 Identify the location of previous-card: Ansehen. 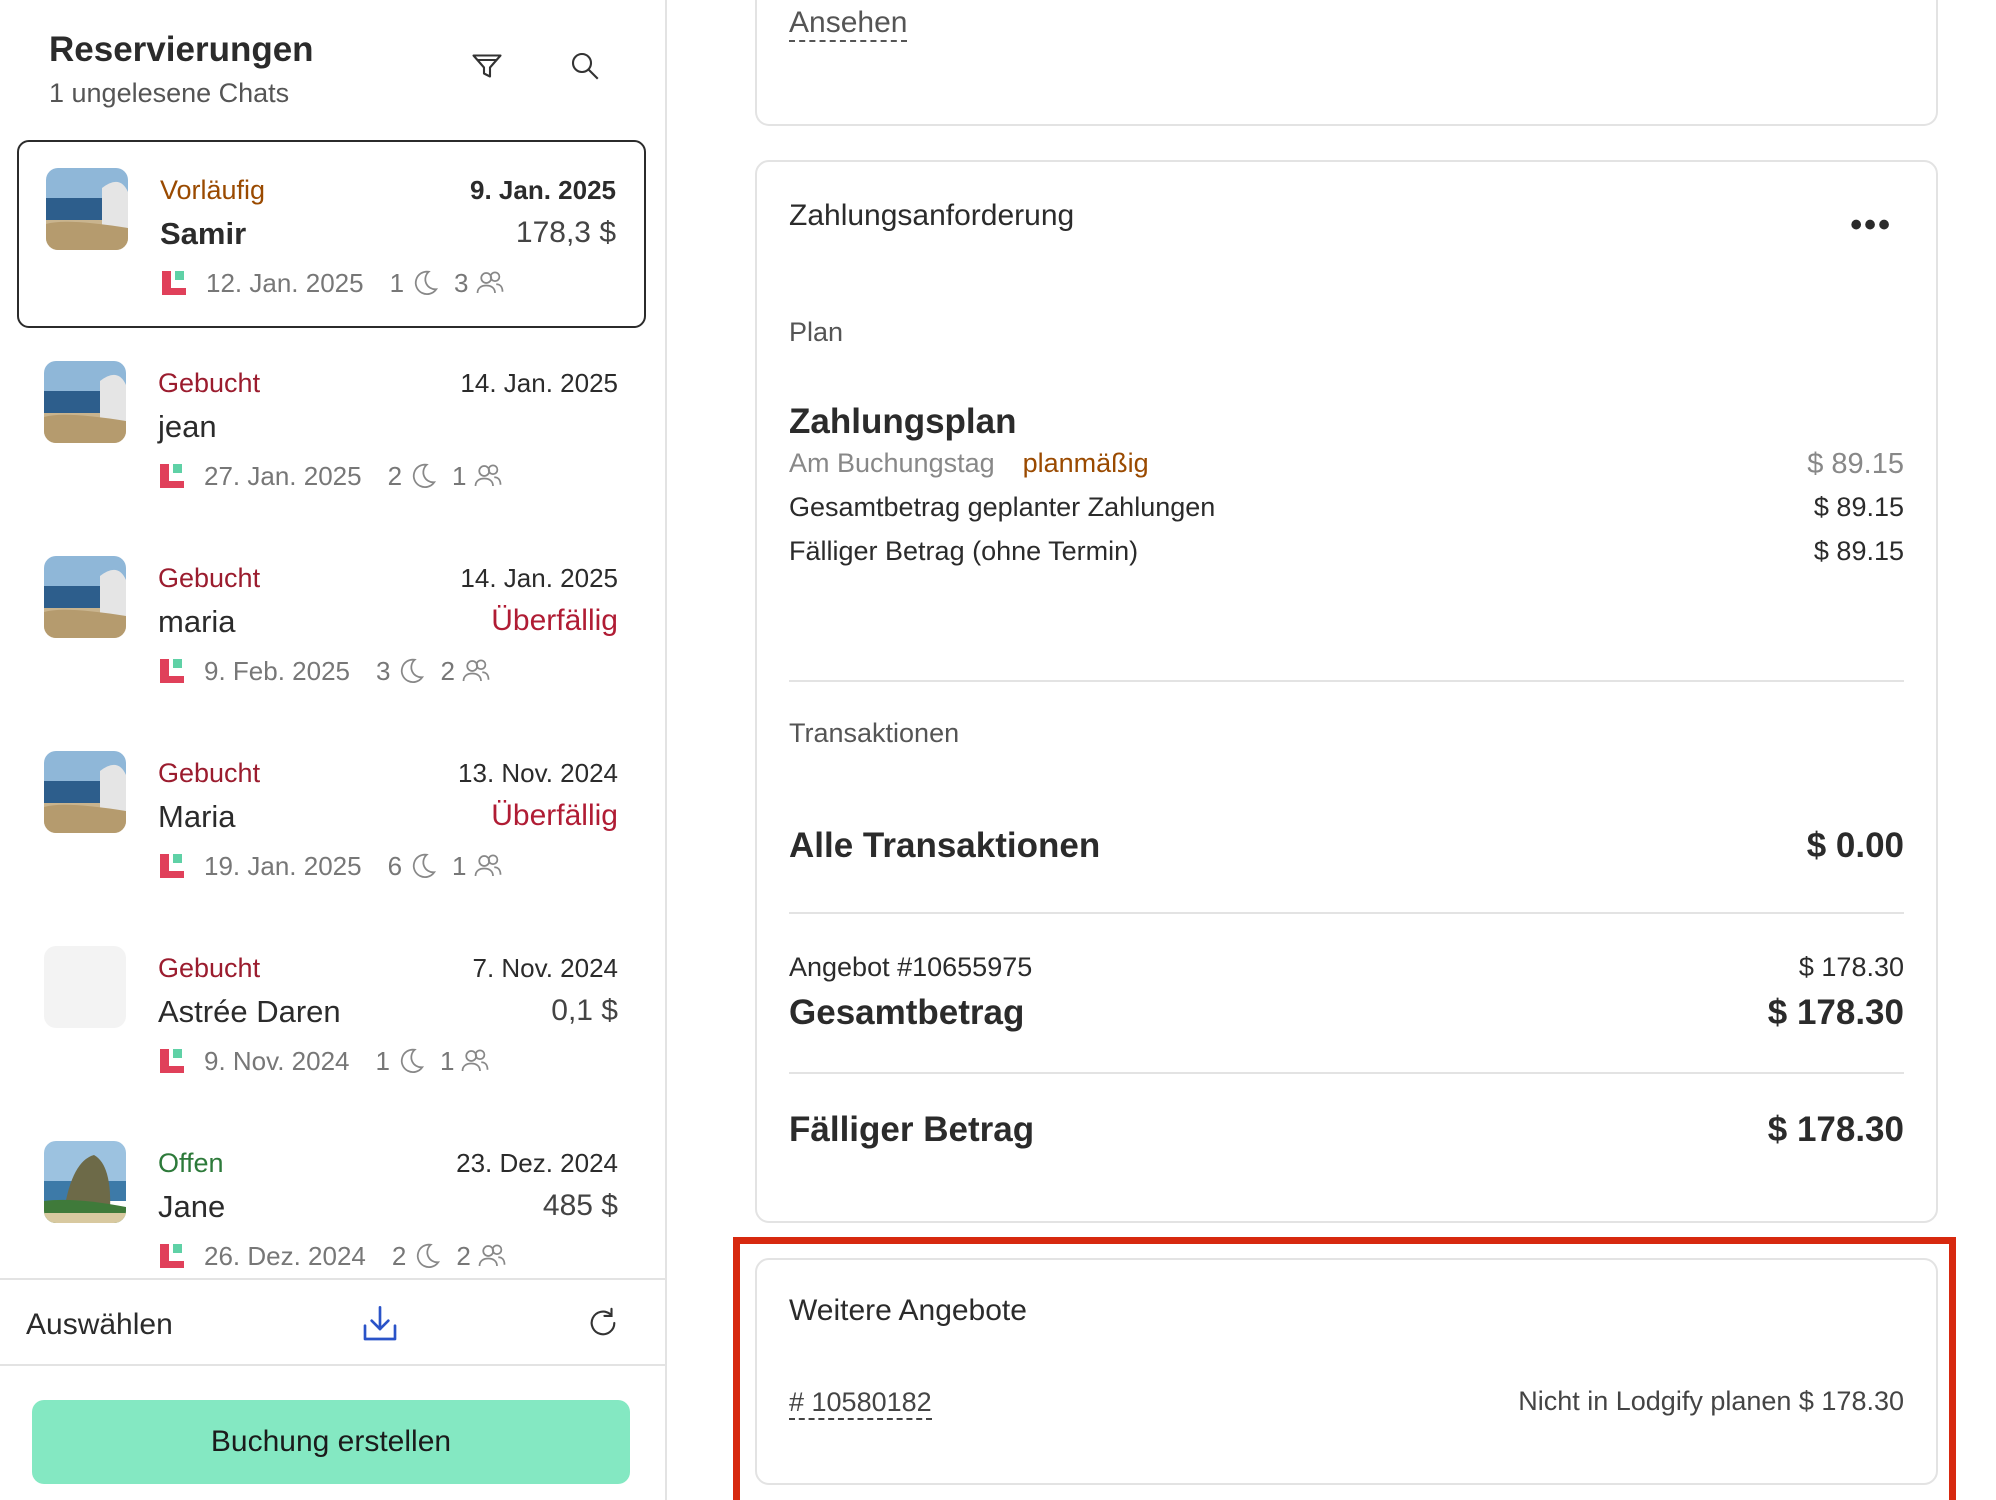
(1346, 63).